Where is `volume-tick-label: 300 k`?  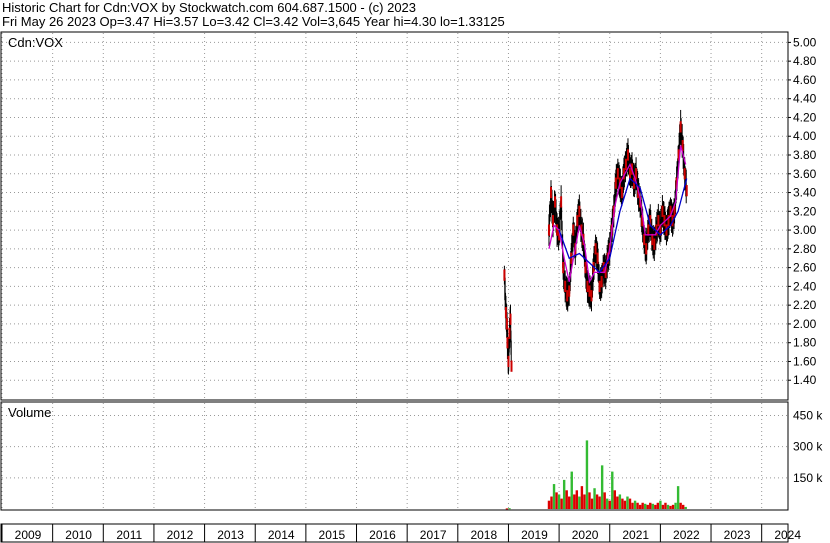
volume-tick-label: 300 k is located at coordinates (808, 447).